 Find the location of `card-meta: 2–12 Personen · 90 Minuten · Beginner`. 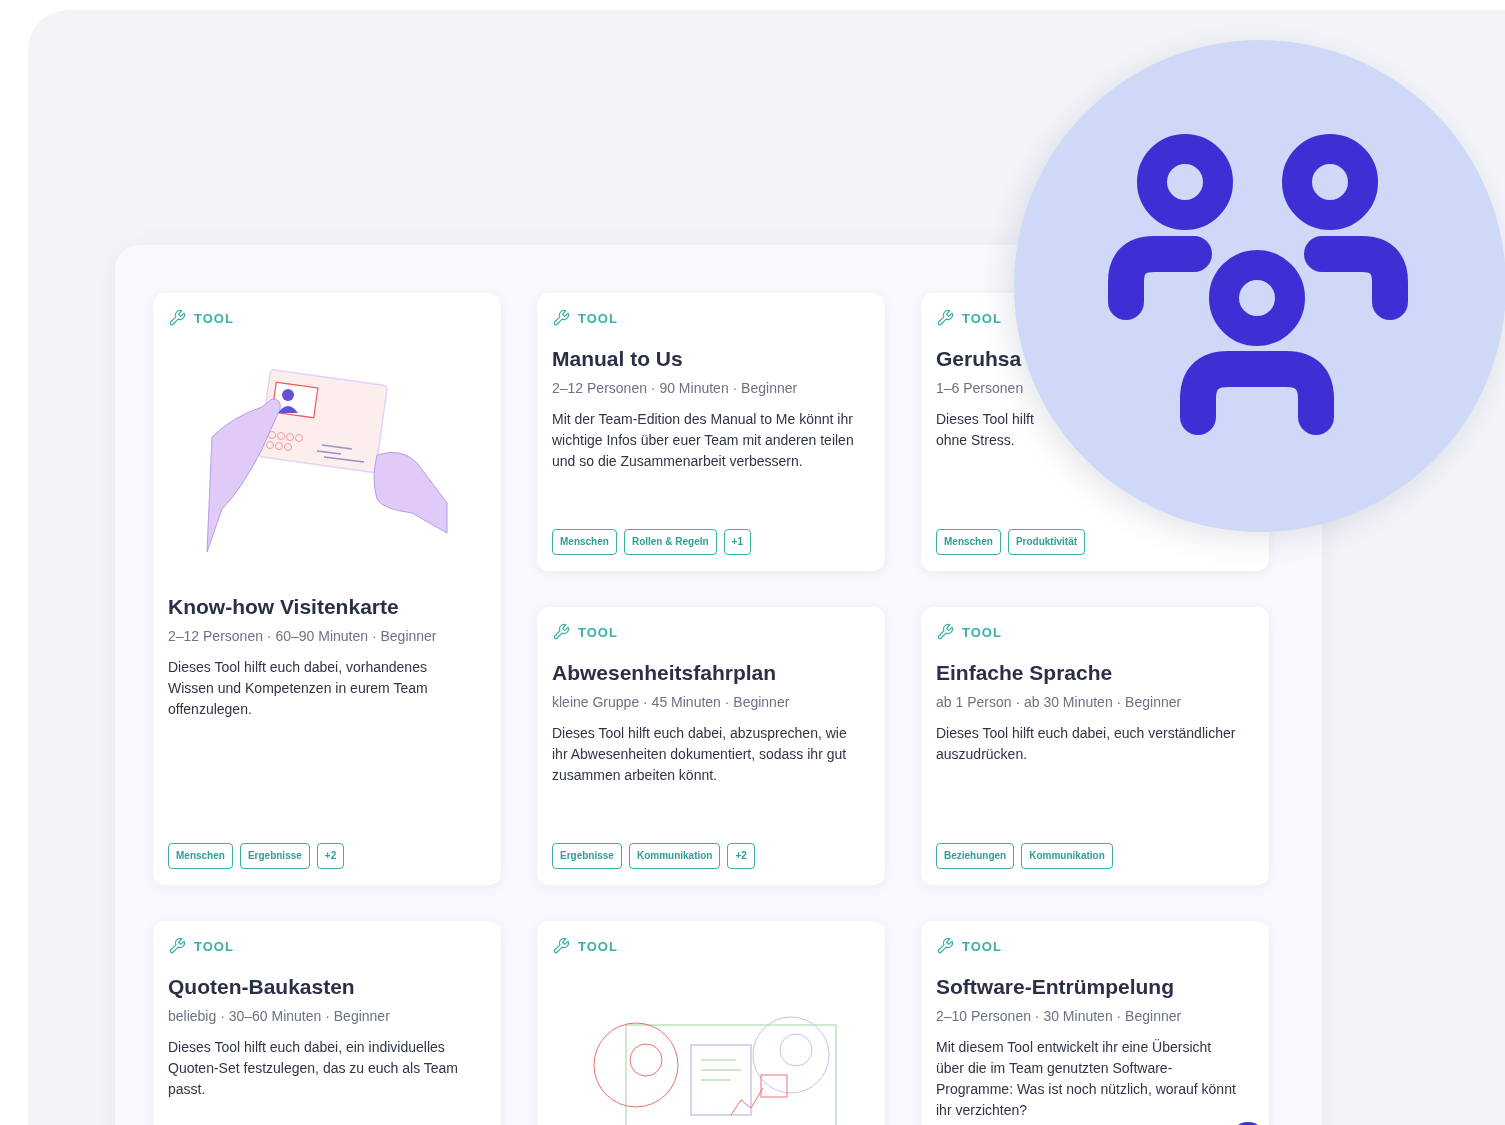

card-meta: 2–12 Personen · 90 Minuten · Beginner is located at coordinates (675, 388).